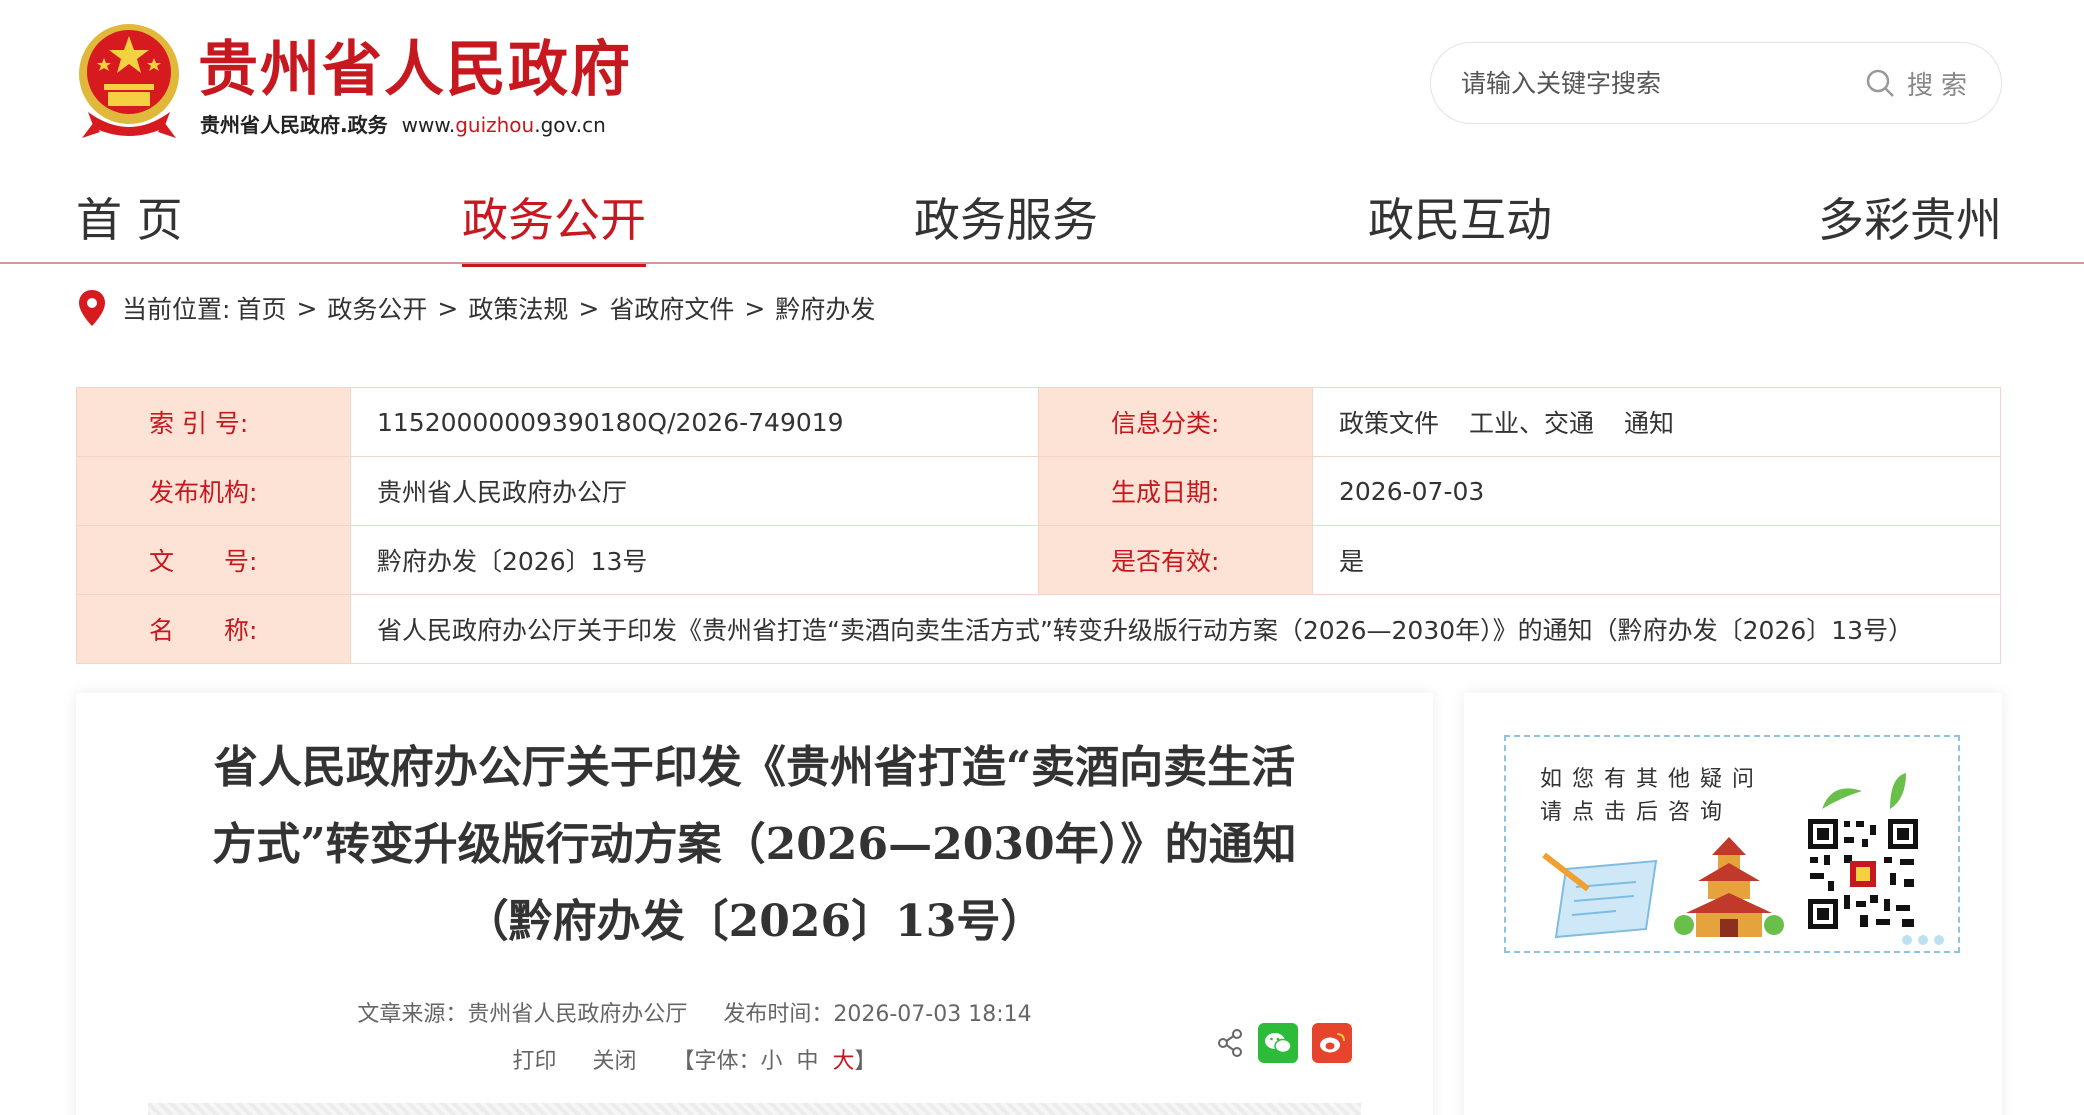  What do you see at coordinates (1600, 895) in the screenshot?
I see `document-pen-icon` at bounding box center [1600, 895].